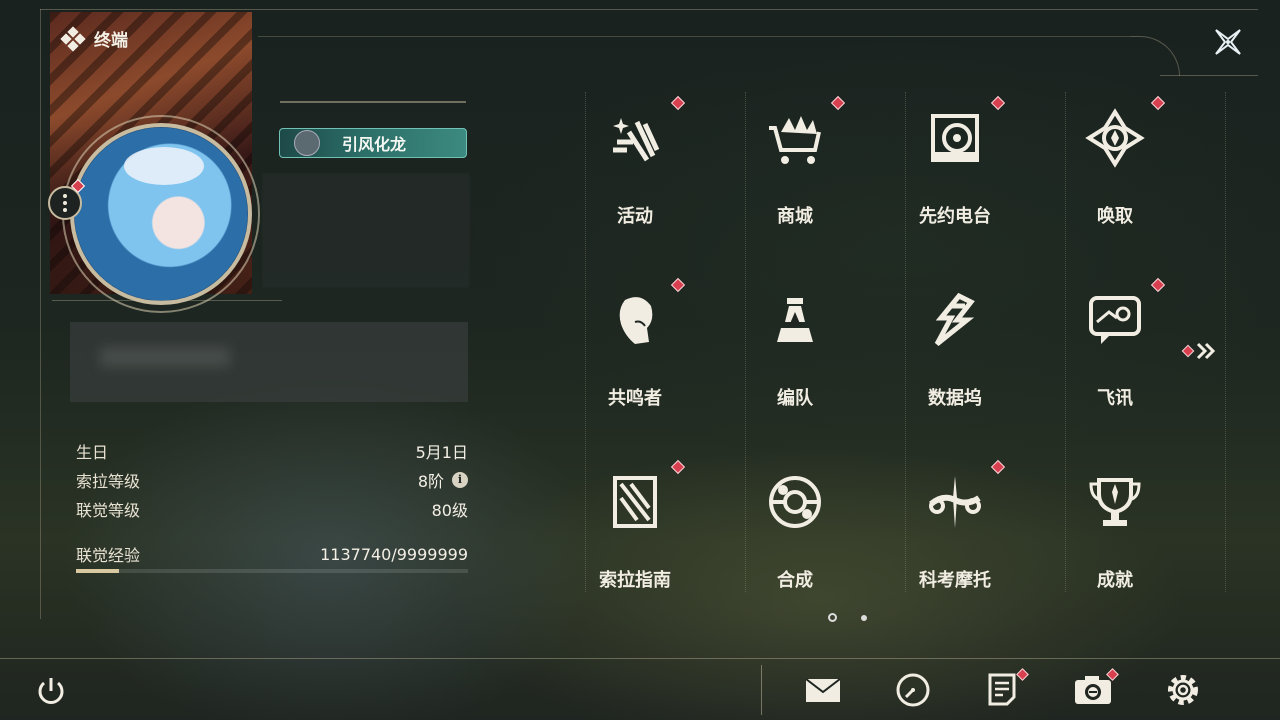  I want to click on menu-item-data-bank: 数据坞, so click(955, 349).